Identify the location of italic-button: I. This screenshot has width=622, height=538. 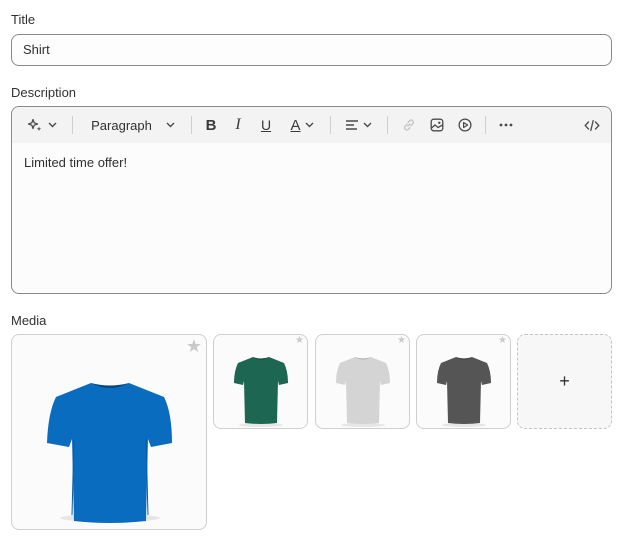
(238, 125).